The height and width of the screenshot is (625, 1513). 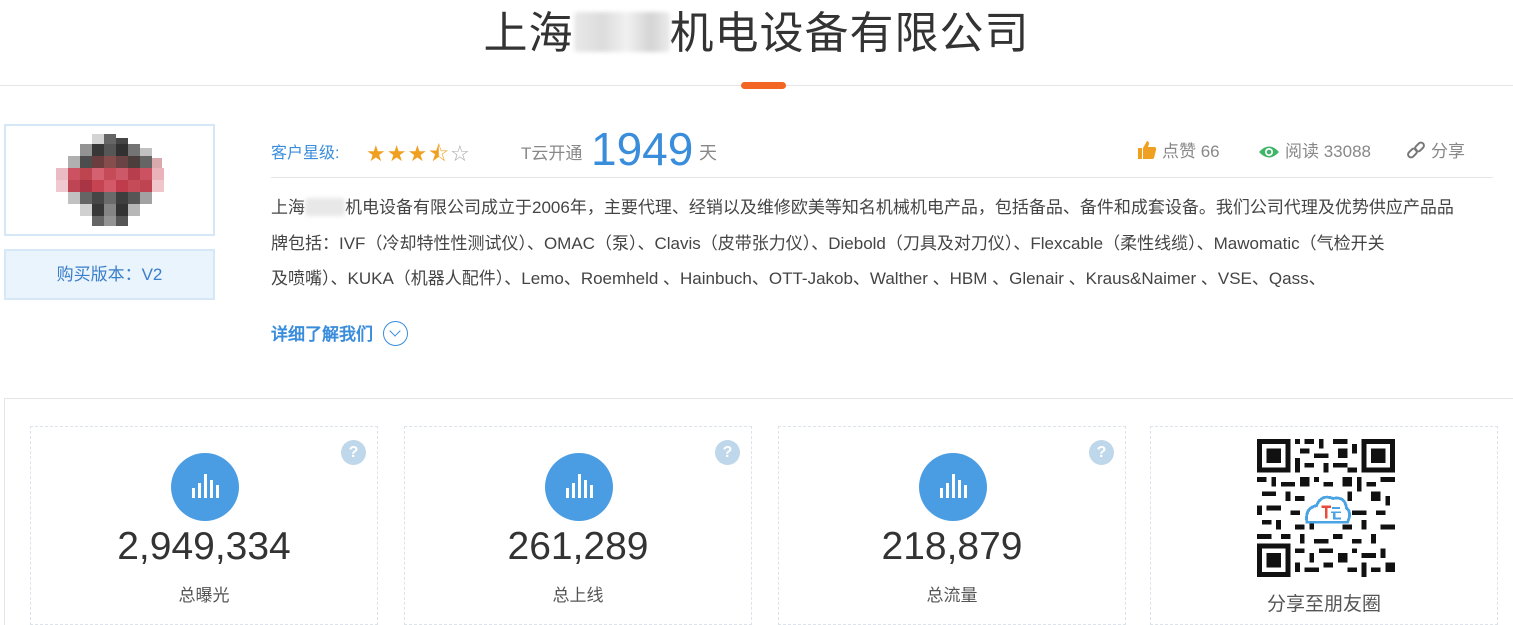 I want to click on company-header: 上海 机电设备有限公司, so click(x=756, y=43).